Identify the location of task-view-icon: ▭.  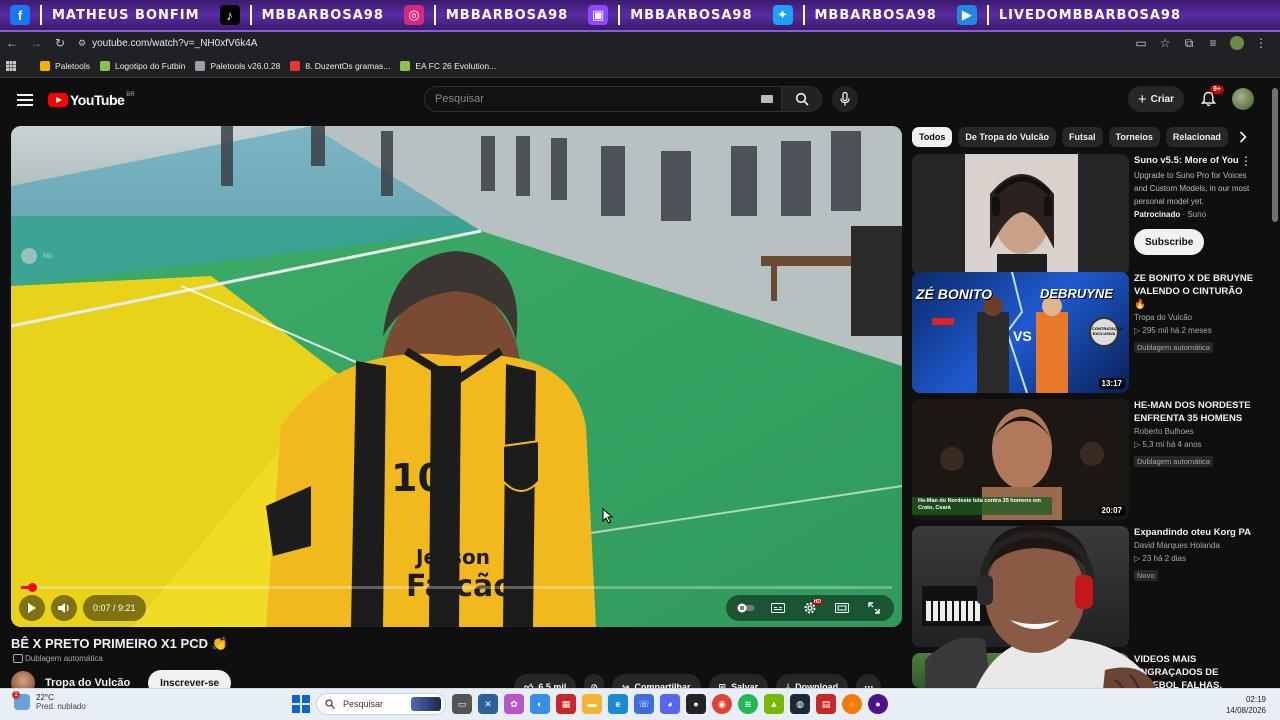
(462, 704).